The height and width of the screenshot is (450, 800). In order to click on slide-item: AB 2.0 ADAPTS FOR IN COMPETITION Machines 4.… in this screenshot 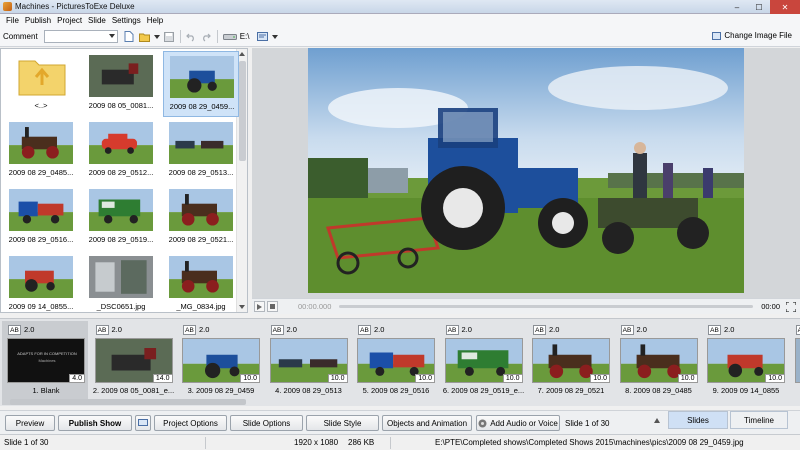, I will do `click(45, 363)`.